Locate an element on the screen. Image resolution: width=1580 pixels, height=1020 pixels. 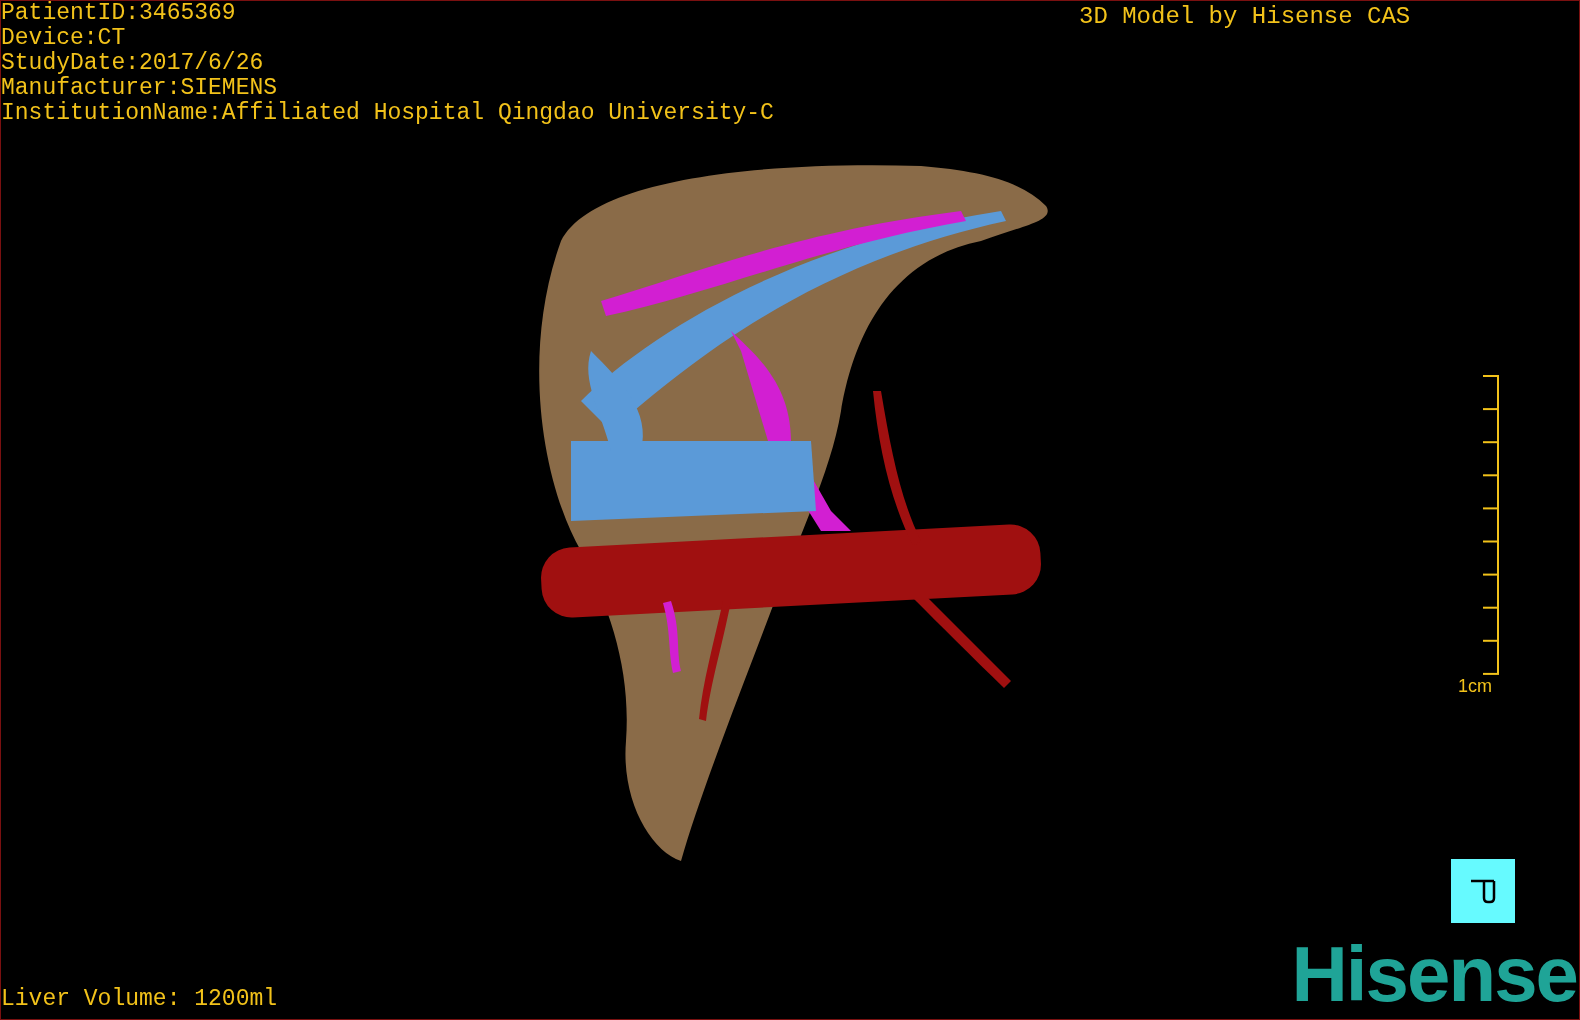
study-info-text: InstitutionName:Affiliated Hospital Qingdao University-C is located at coordinates (387, 113).